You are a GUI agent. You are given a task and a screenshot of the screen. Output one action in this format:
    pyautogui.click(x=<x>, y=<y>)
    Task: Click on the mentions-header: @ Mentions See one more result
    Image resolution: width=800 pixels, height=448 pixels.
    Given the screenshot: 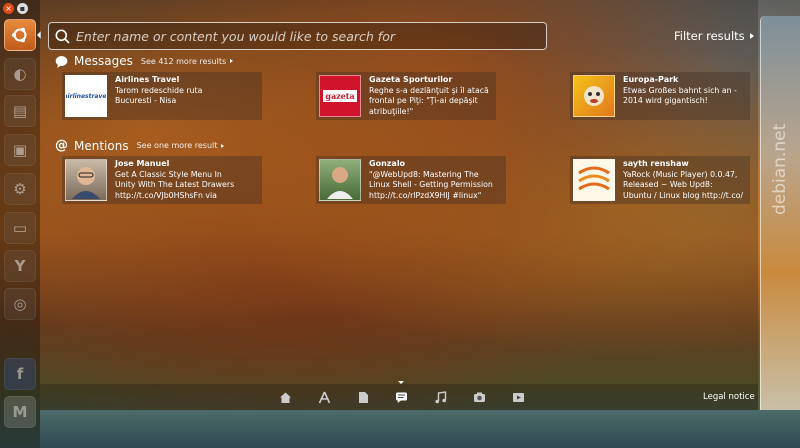 What is the action you would take?
    pyautogui.click(x=140, y=145)
    